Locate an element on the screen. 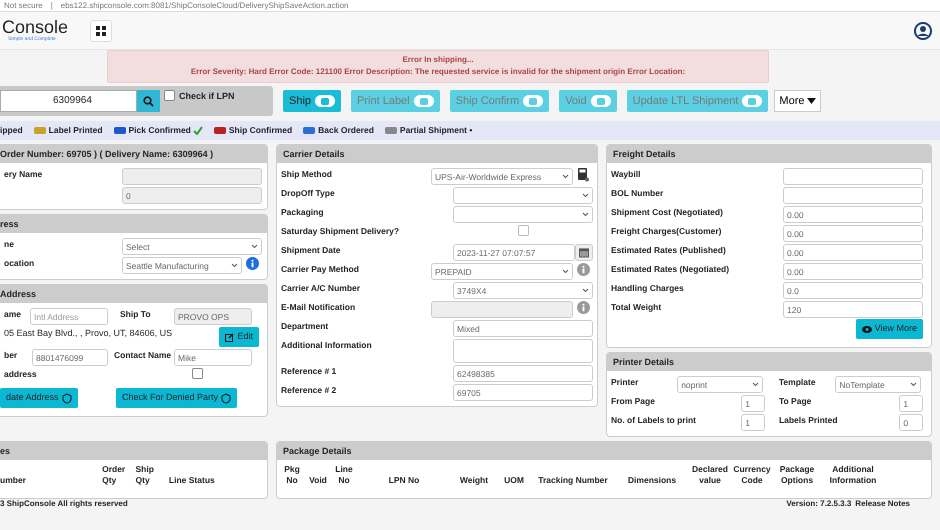 The image size is (940, 530). input-field: PROVO OPS is located at coordinates (213, 316).